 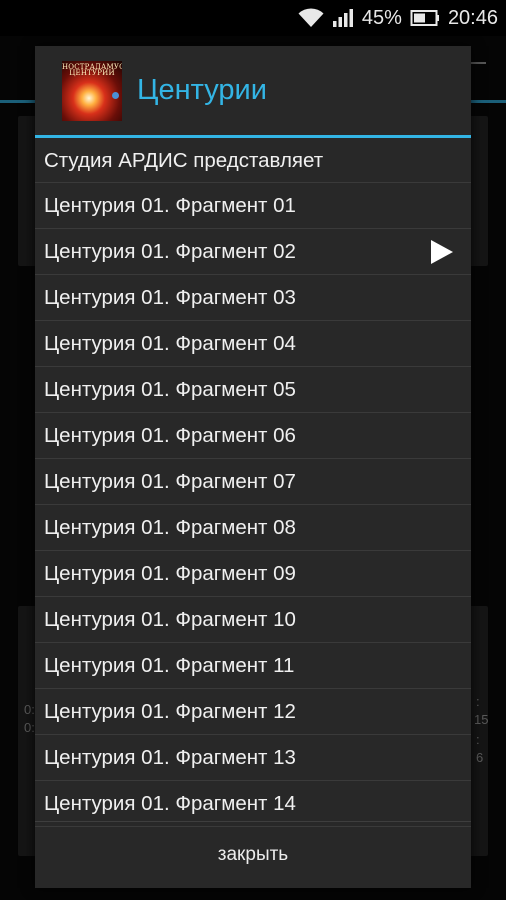 I want to click on track-list-item: Центурия 01. Фрагмент 05, so click(x=253, y=390).